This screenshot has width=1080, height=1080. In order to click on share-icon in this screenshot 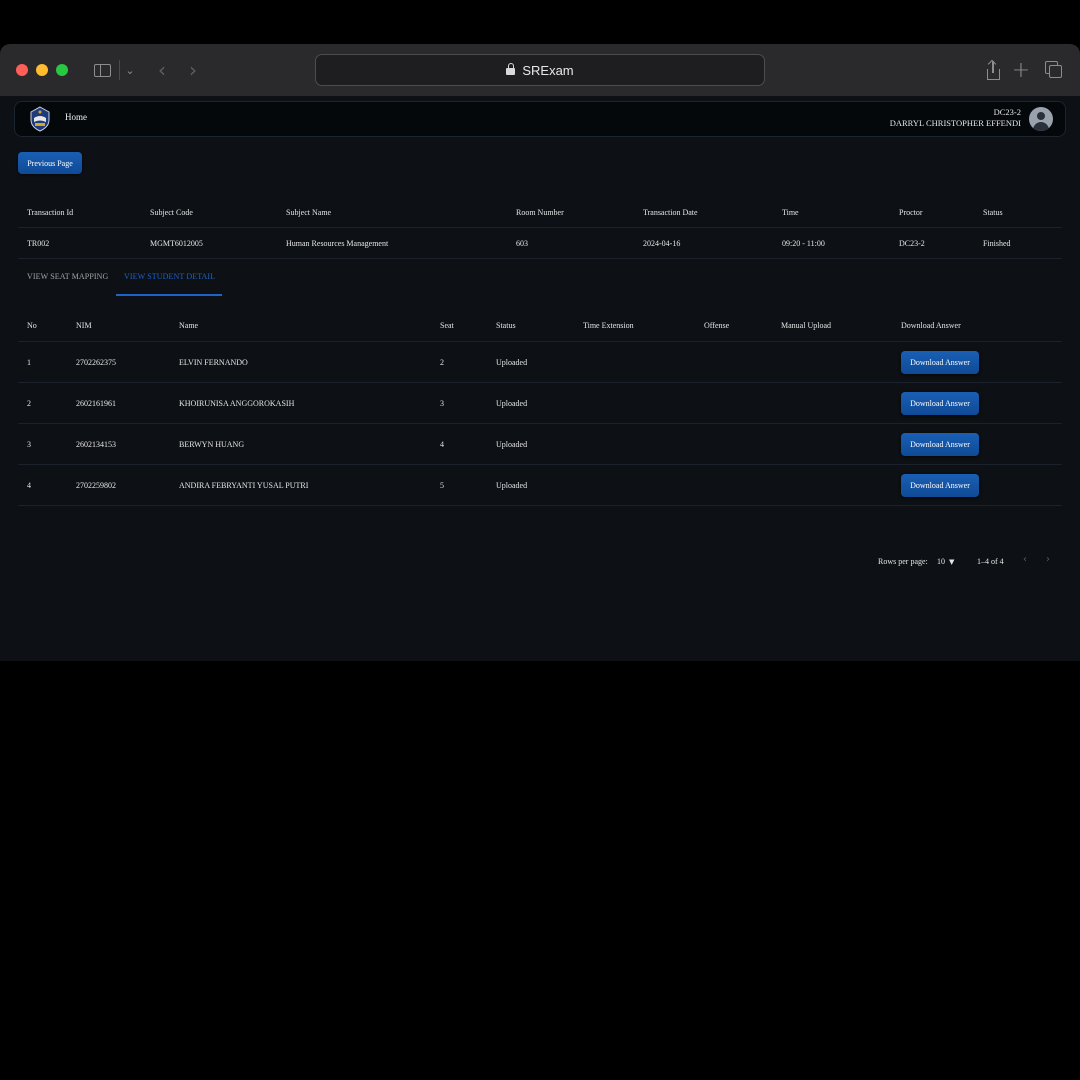, I will do `click(993, 70)`.